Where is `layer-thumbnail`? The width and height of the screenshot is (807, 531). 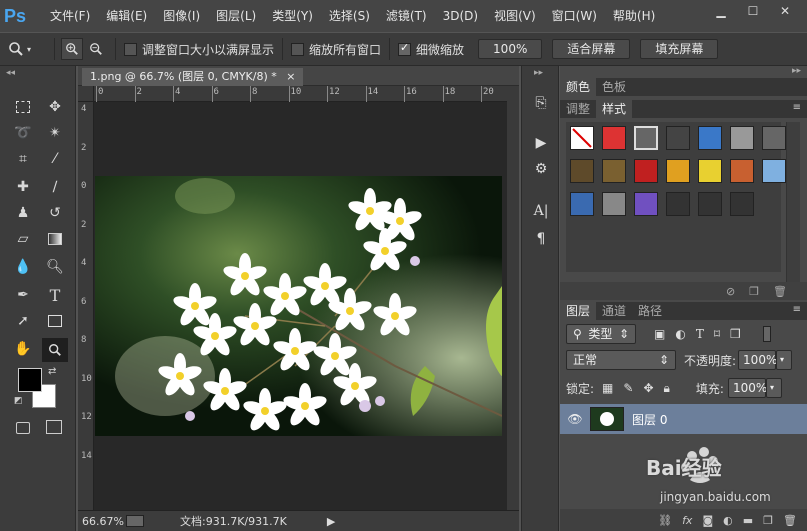 layer-thumbnail is located at coordinates (607, 419).